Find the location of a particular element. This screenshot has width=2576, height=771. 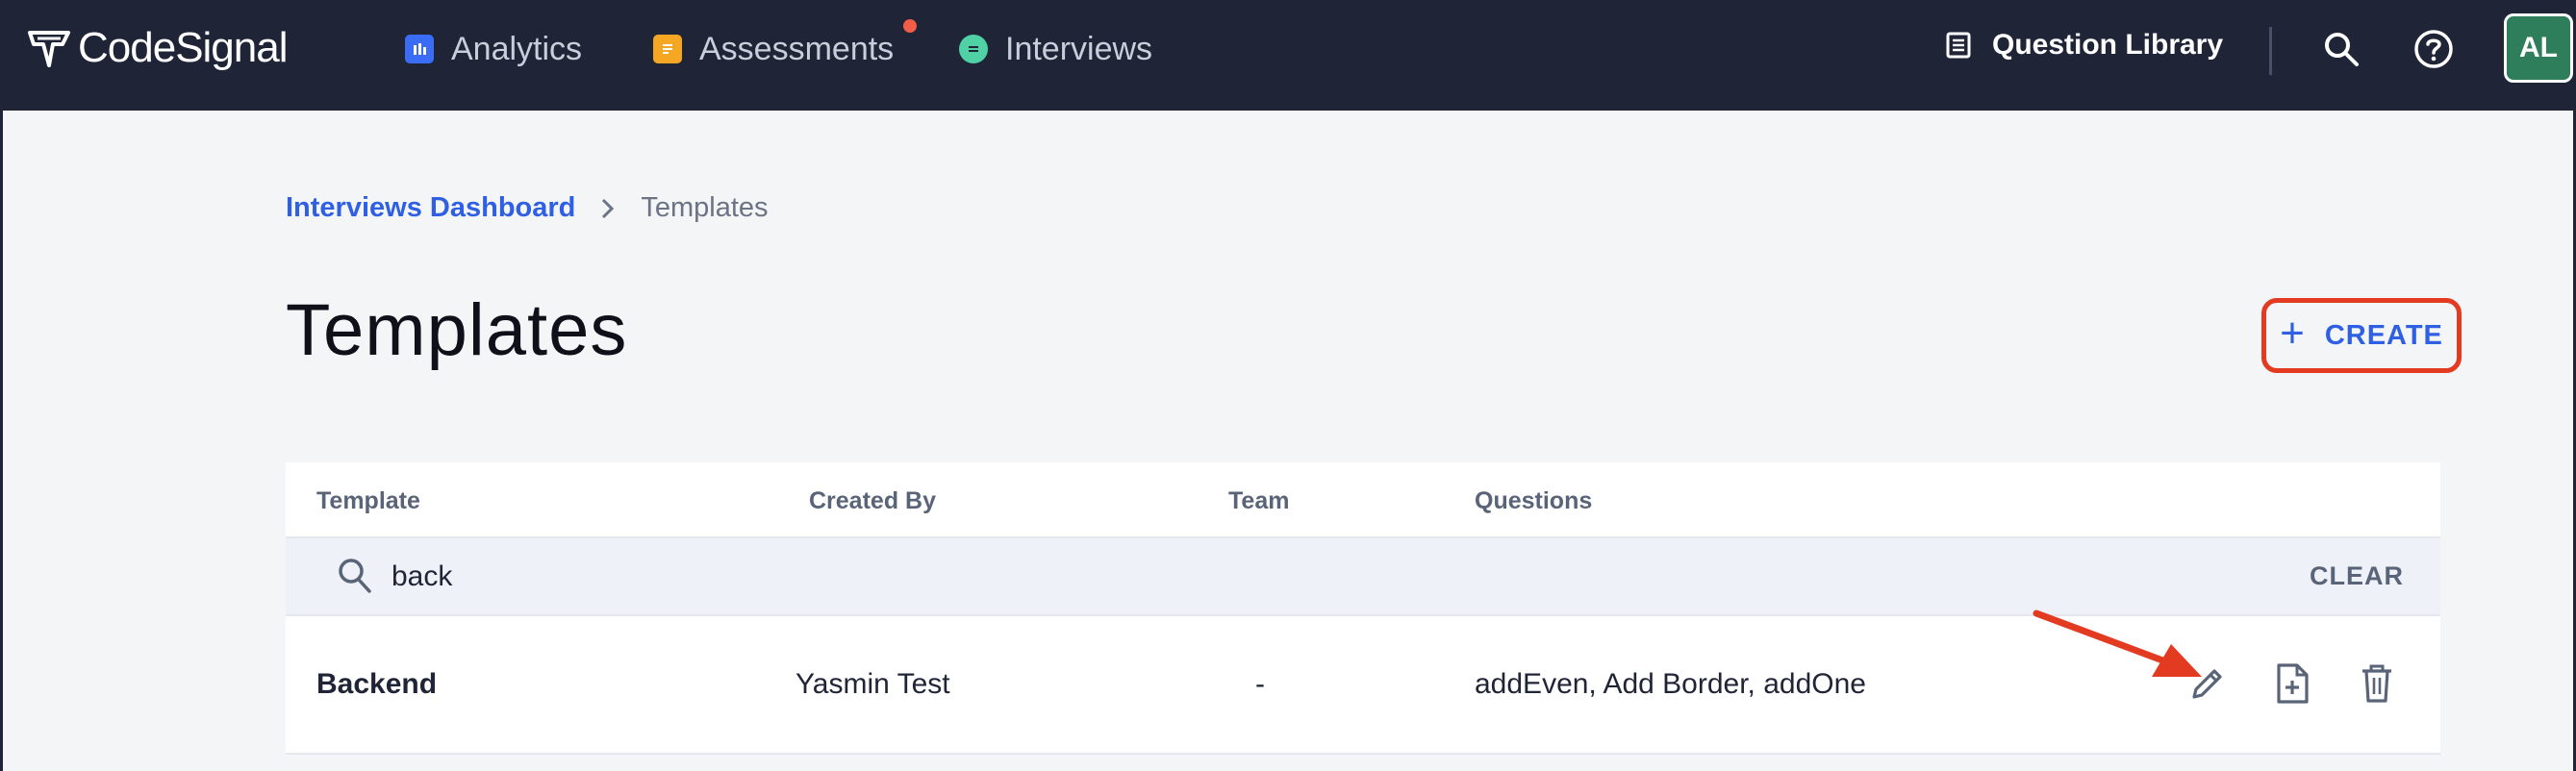

user-avatar: AL is located at coordinates (2538, 48).